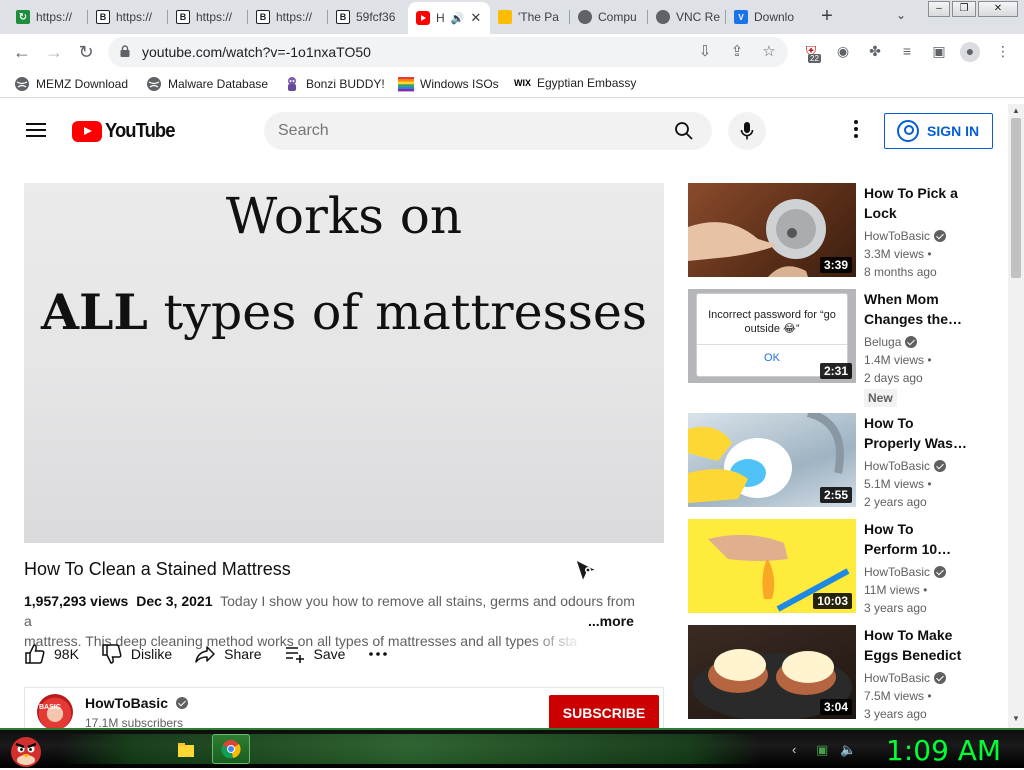 The image size is (1024, 770). Describe the element at coordinates (774, 17) in the screenshot. I see `tab-label: Downlo` at that location.